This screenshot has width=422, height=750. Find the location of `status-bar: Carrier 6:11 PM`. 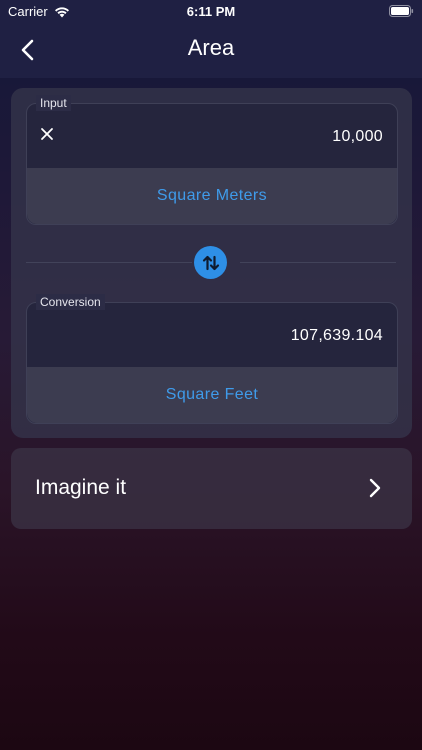

status-bar: Carrier 6:11 PM is located at coordinates (211, 11).